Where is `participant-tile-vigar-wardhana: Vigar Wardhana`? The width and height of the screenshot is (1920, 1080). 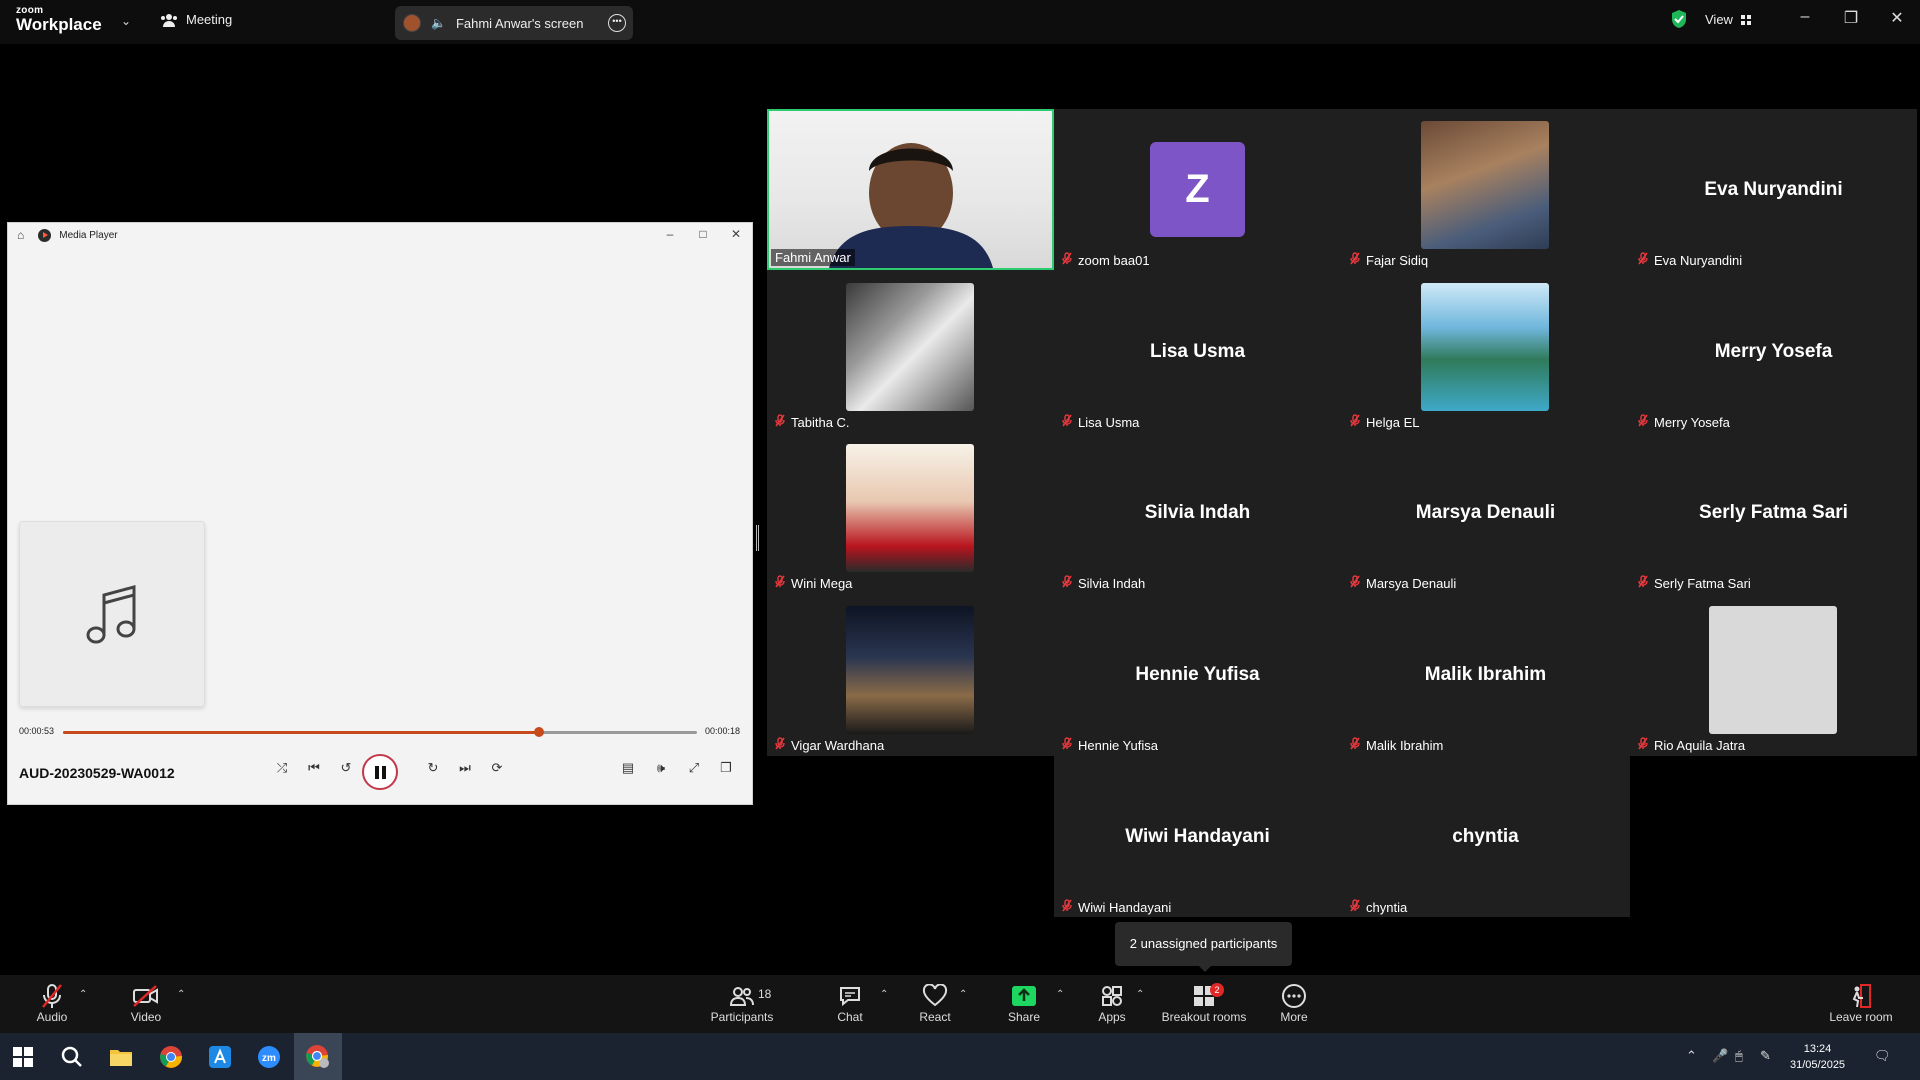
participant-tile-vigar-wardhana: Vigar Wardhana is located at coordinates (910, 674).